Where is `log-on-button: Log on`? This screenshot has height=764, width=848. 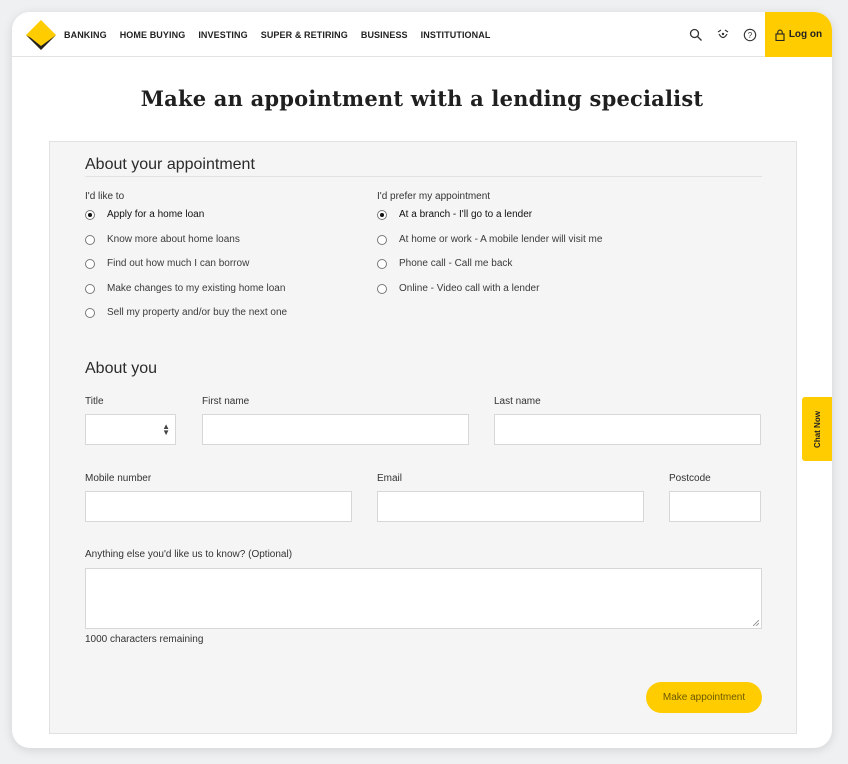 log-on-button: Log on is located at coordinates (798, 34).